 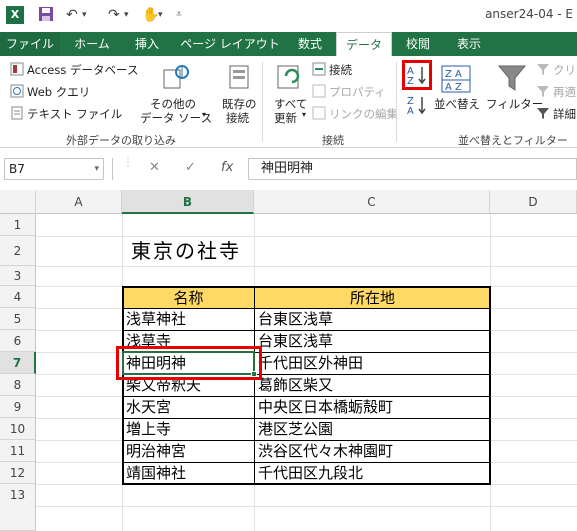 I want to click on reapply-icon, so click(x=543, y=91).